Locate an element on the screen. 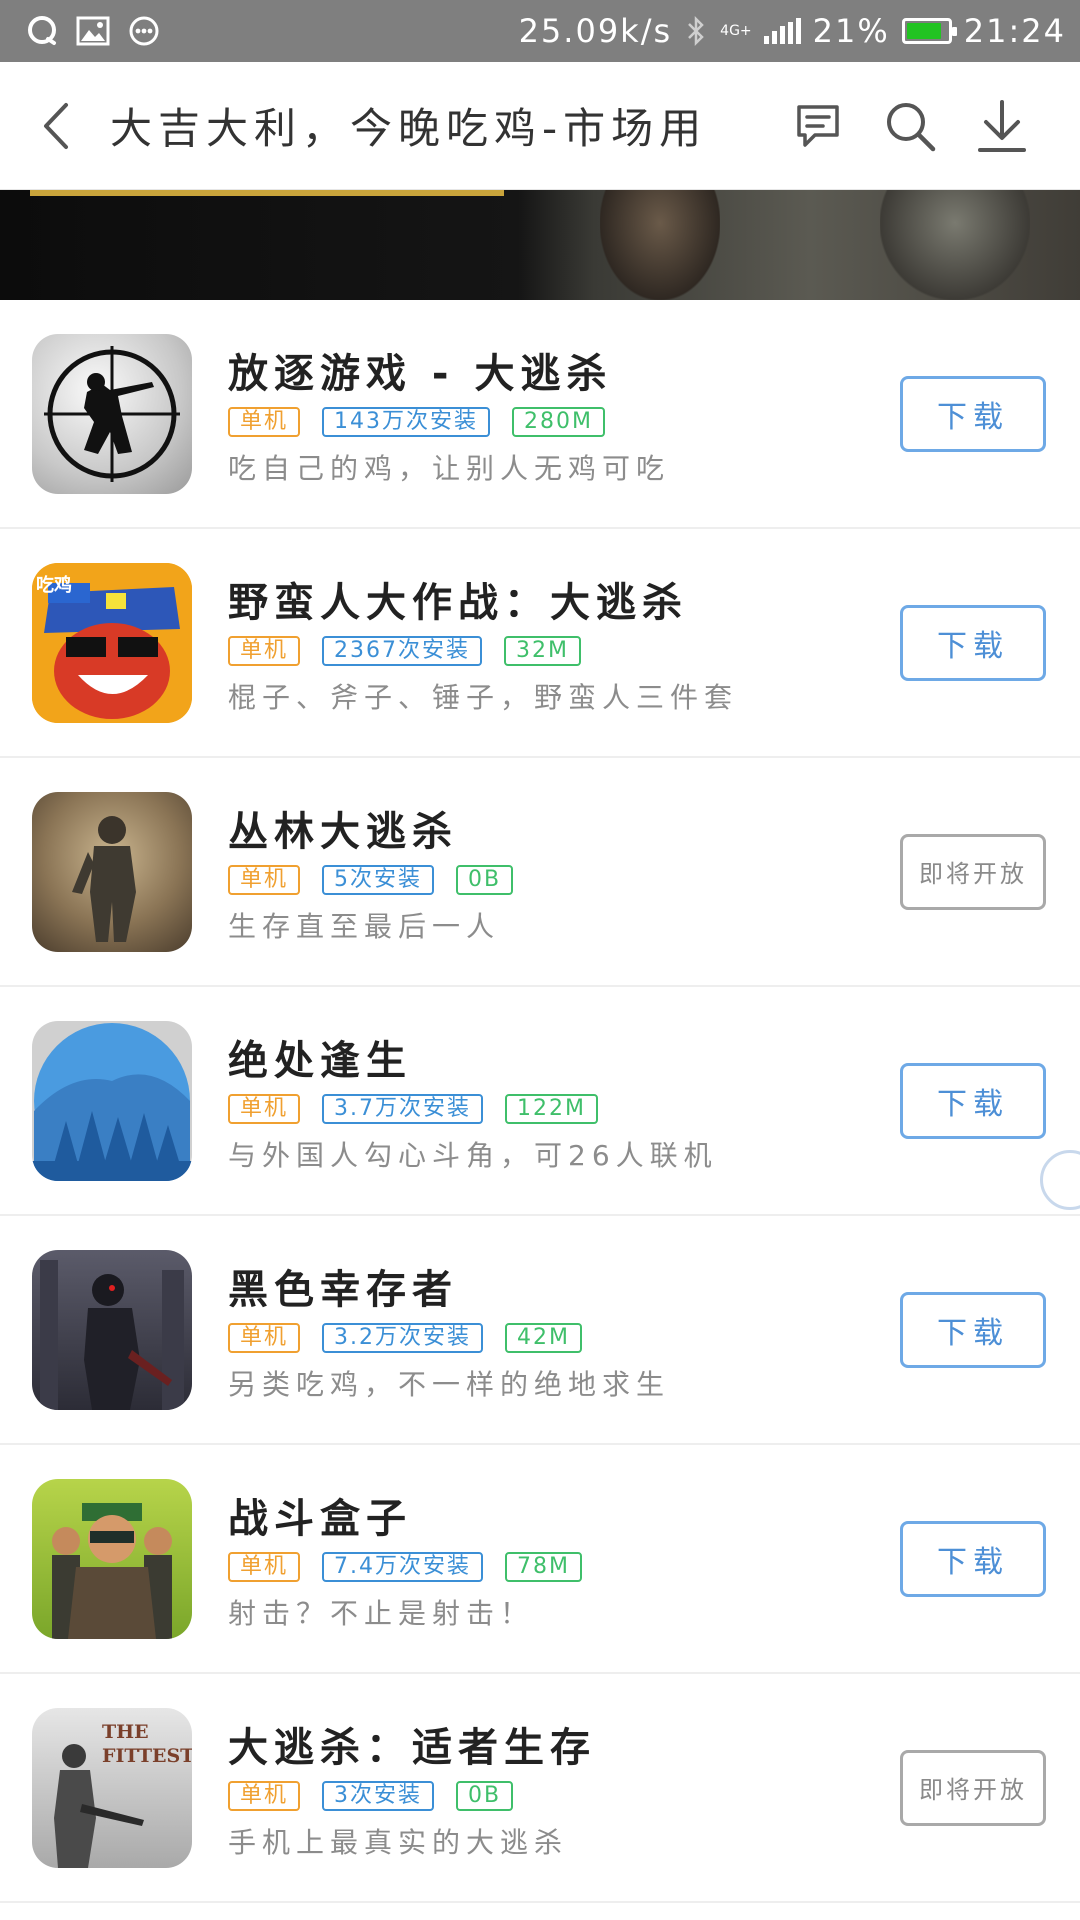 Image resolution: width=1080 pixels, height=1920 pixels. battery-icon is located at coordinates (929, 31).